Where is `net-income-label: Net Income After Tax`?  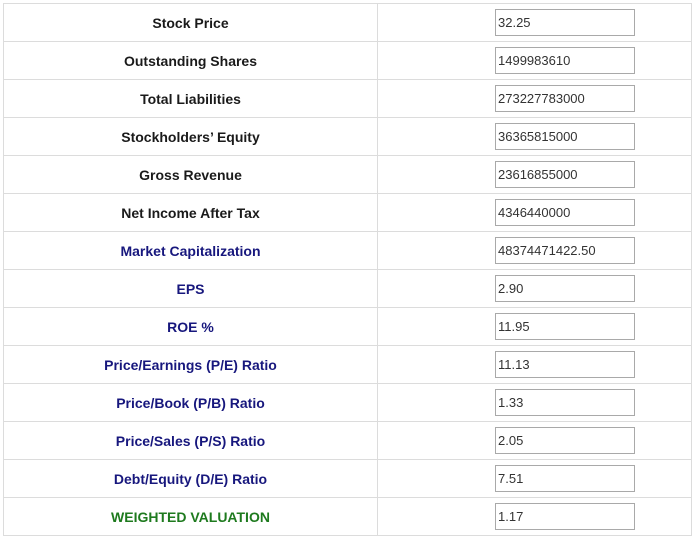
net-income-label: Net Income After Tax is located at coordinates (190, 212).